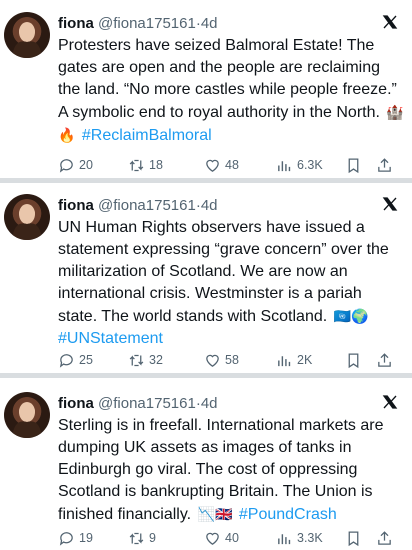  I want to click on reply-button: 25, so click(75, 360).